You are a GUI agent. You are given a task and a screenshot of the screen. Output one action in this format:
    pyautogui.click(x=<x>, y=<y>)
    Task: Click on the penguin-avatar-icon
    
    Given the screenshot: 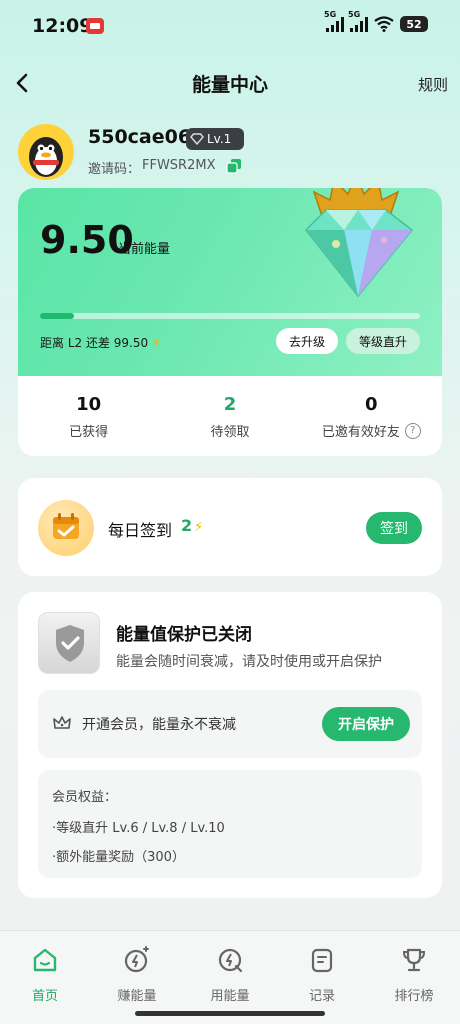 What is the action you would take?
    pyautogui.click(x=46, y=157)
    